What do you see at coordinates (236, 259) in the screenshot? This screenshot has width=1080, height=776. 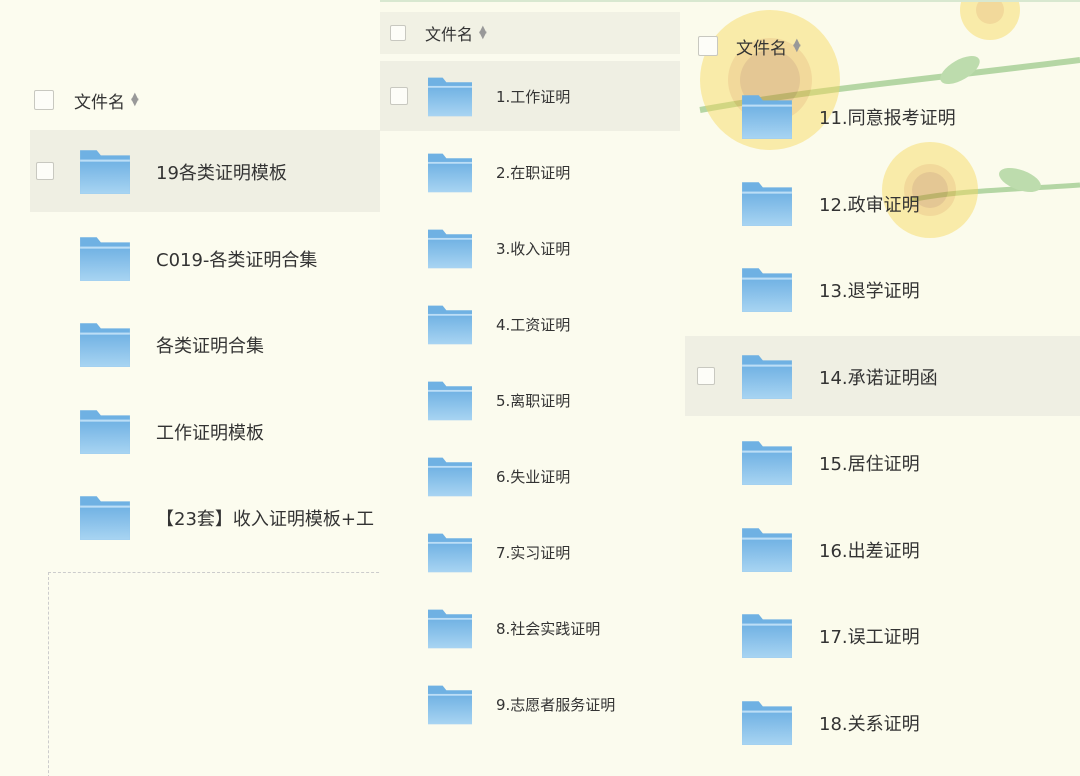 I see `file-name: C019-各类证明合集` at bounding box center [236, 259].